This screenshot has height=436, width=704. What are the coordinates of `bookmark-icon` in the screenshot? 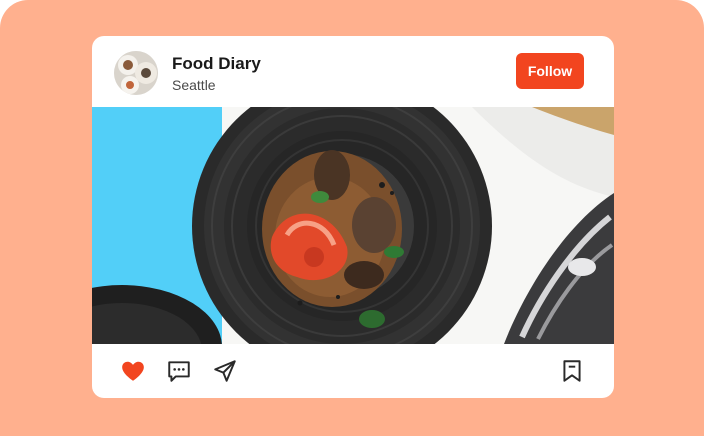 It's located at (572, 371).